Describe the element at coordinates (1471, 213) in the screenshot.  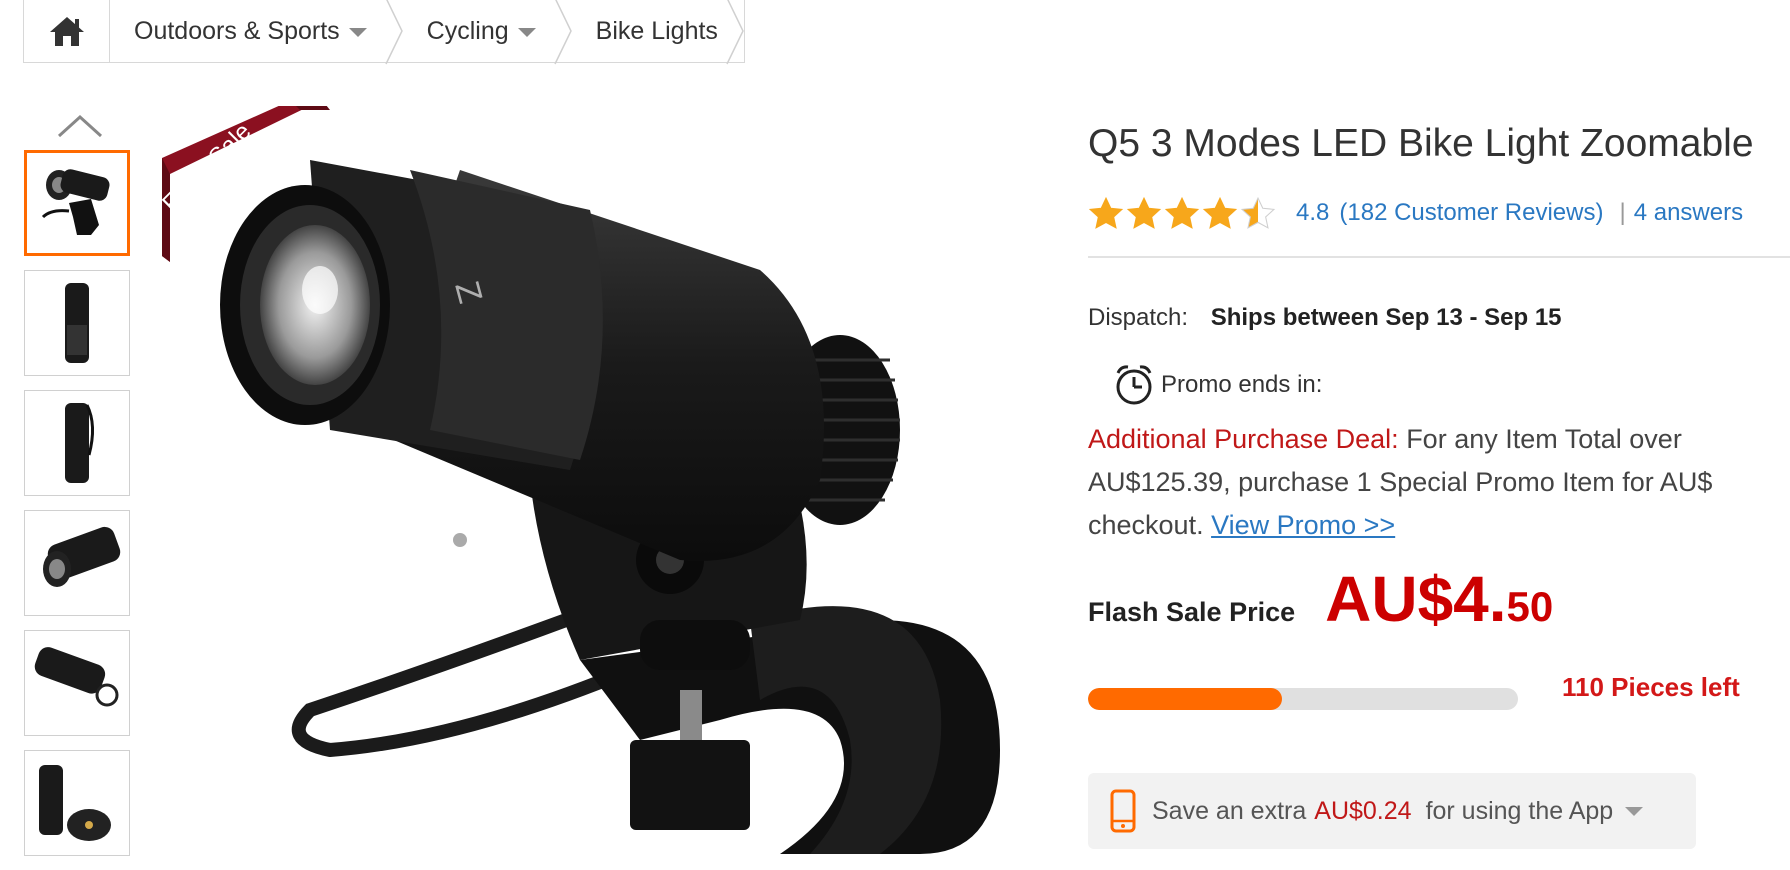
I see `customer-reviews-link: (182 Customer Reviews)` at that location.